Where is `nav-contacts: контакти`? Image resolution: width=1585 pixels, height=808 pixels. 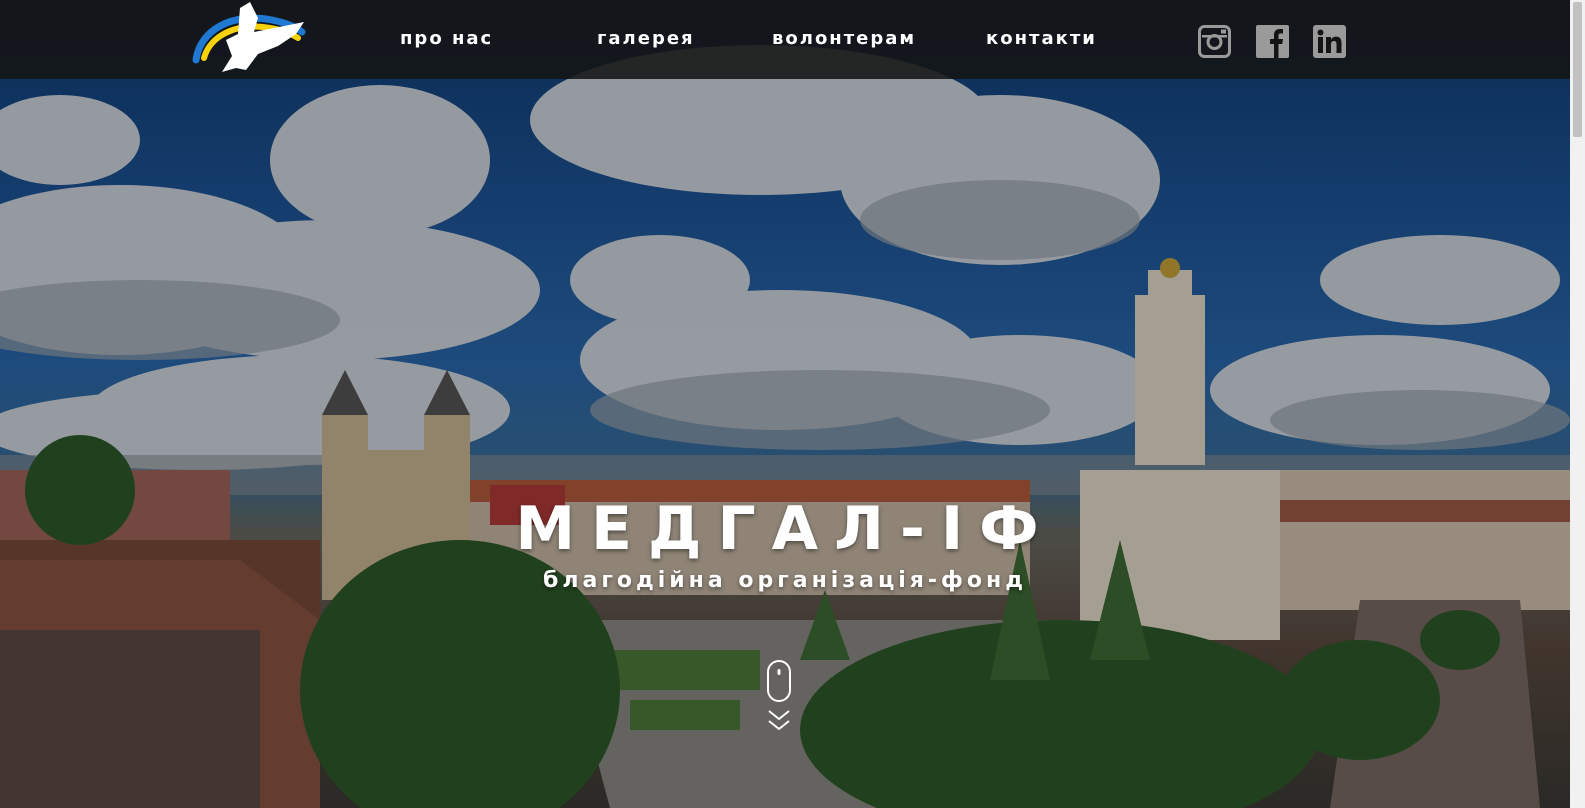
nav-contacts: контакти is located at coordinates (1041, 38).